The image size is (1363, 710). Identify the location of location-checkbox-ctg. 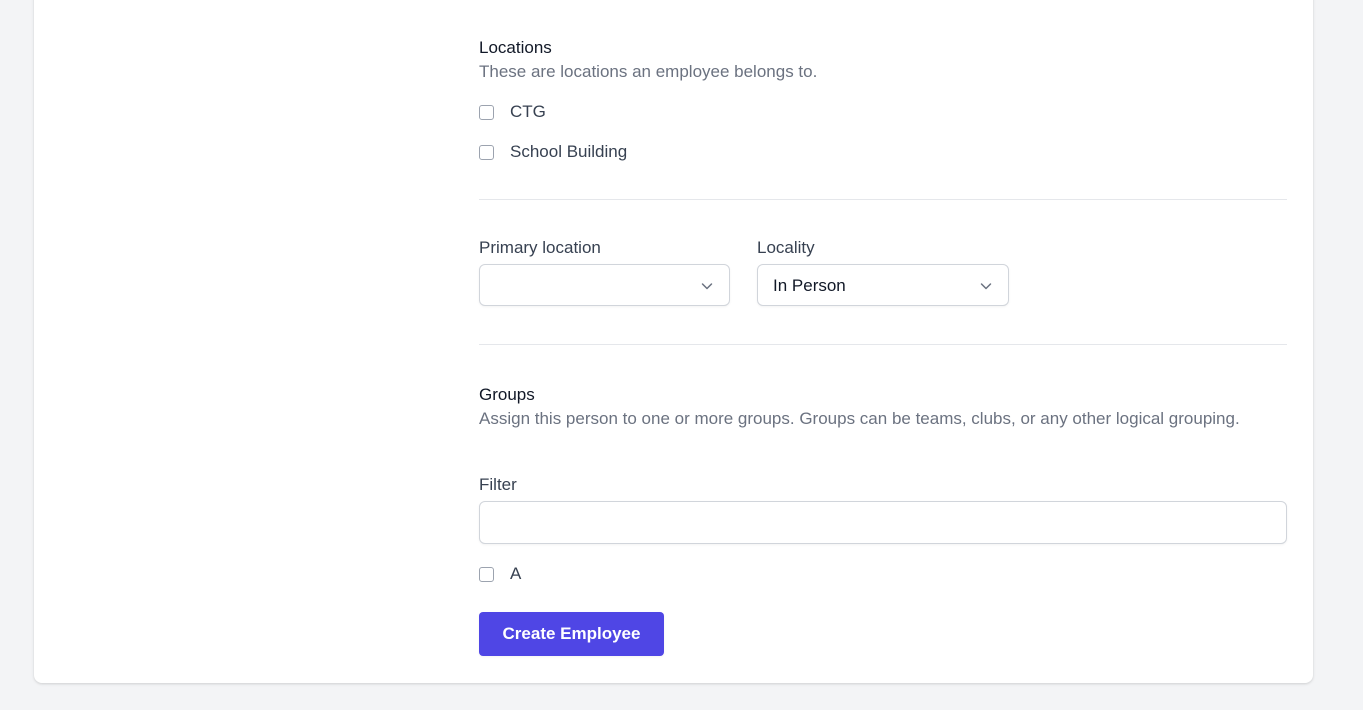
(486, 112).